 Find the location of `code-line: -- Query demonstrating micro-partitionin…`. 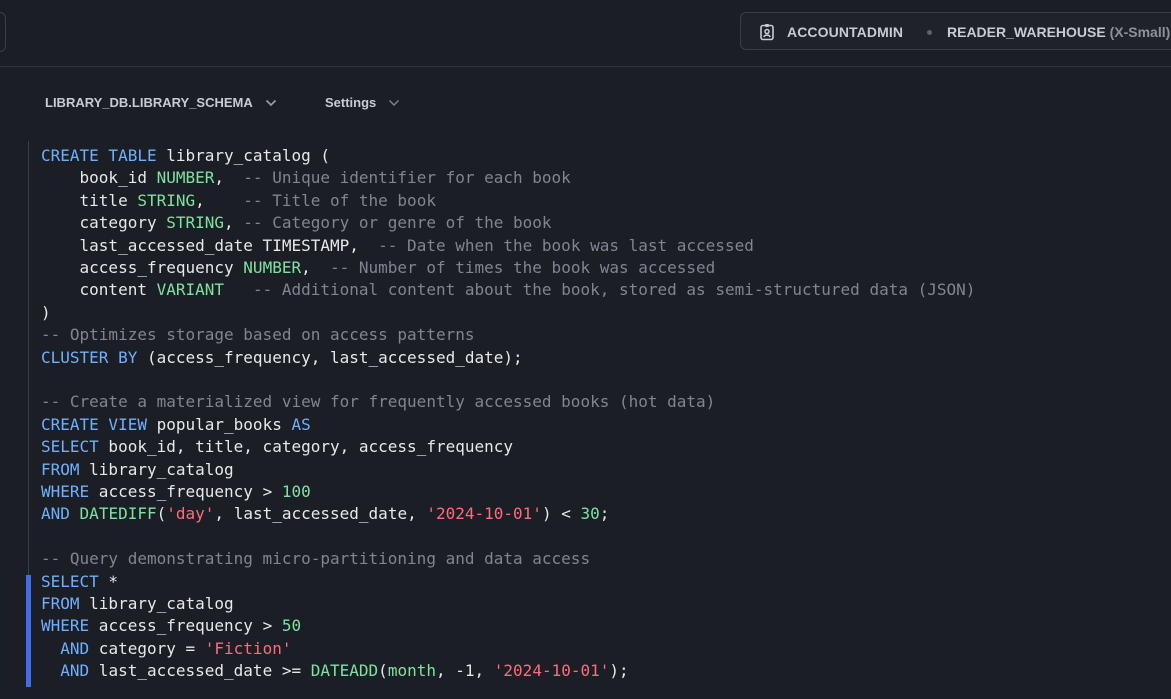

code-line: -- Query demonstrating micro-partitionin… is located at coordinates (315, 559).